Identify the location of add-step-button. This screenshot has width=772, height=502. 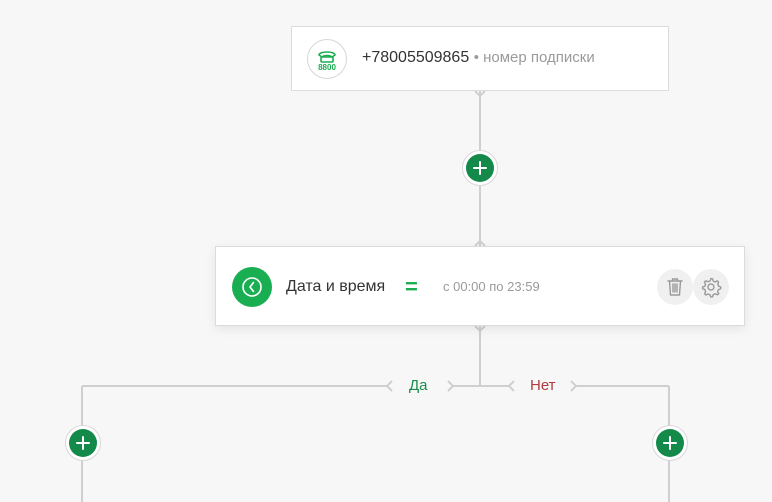
(480, 168).